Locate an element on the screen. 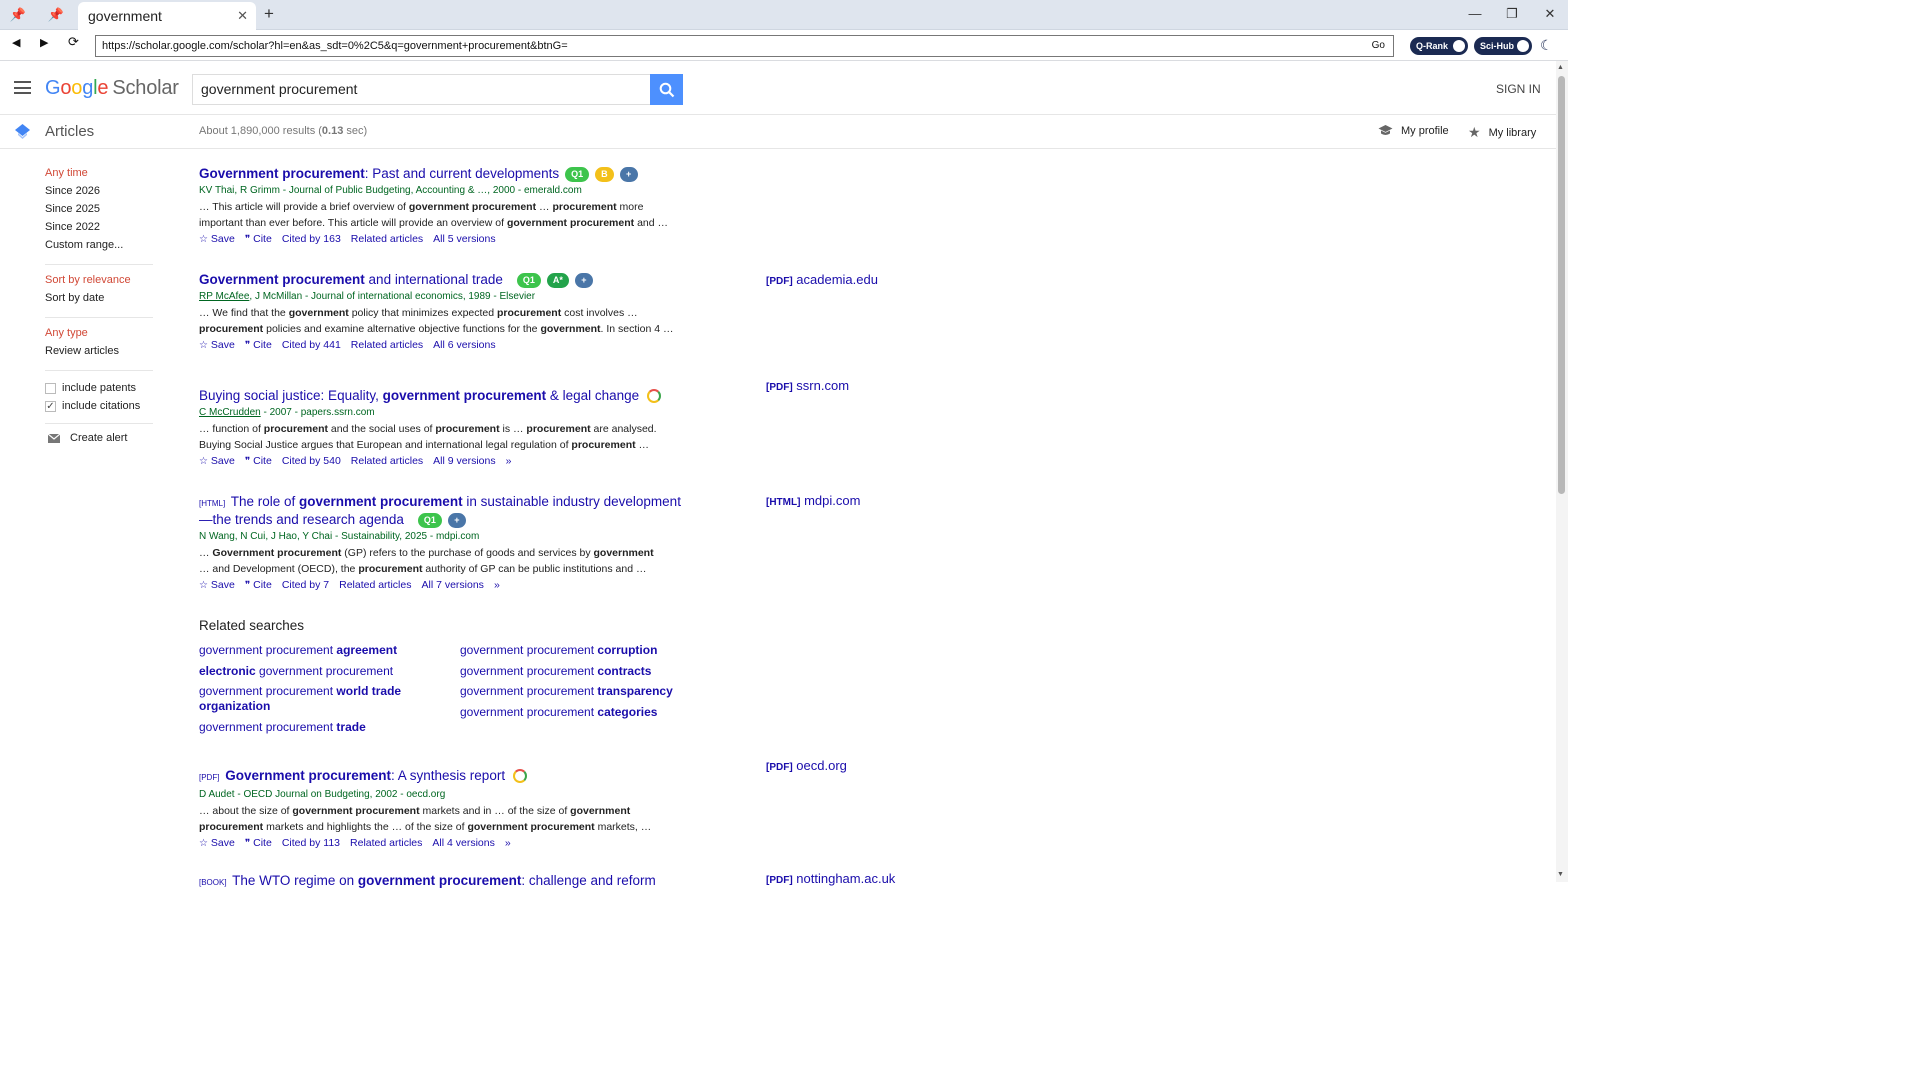 Image resolution: width=1920 pixels, height=1080 pixels. include-citations-checkbox: ✓ include citations is located at coordinates (100, 406).